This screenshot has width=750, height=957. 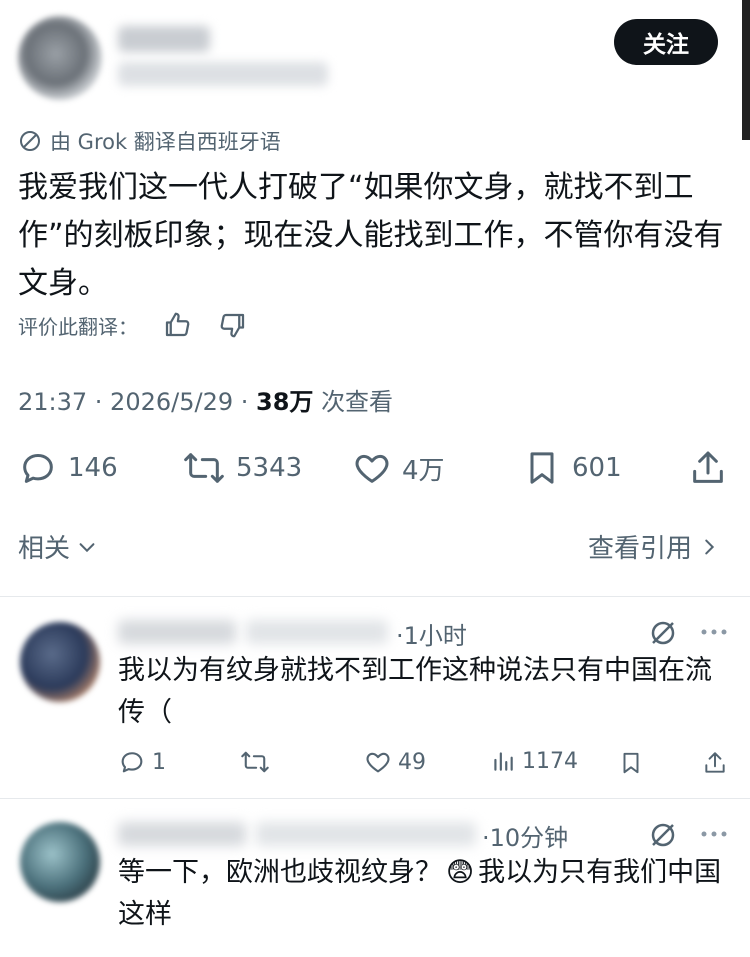 What do you see at coordinates (746, 70) in the screenshot?
I see `scroll-edge` at bounding box center [746, 70].